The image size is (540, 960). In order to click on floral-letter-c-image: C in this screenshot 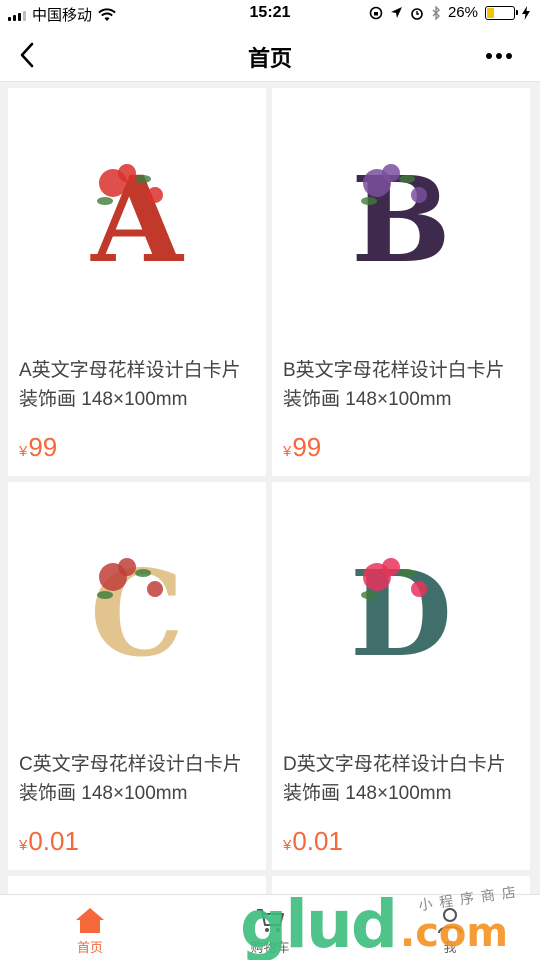, I will do `click(137, 610)`.